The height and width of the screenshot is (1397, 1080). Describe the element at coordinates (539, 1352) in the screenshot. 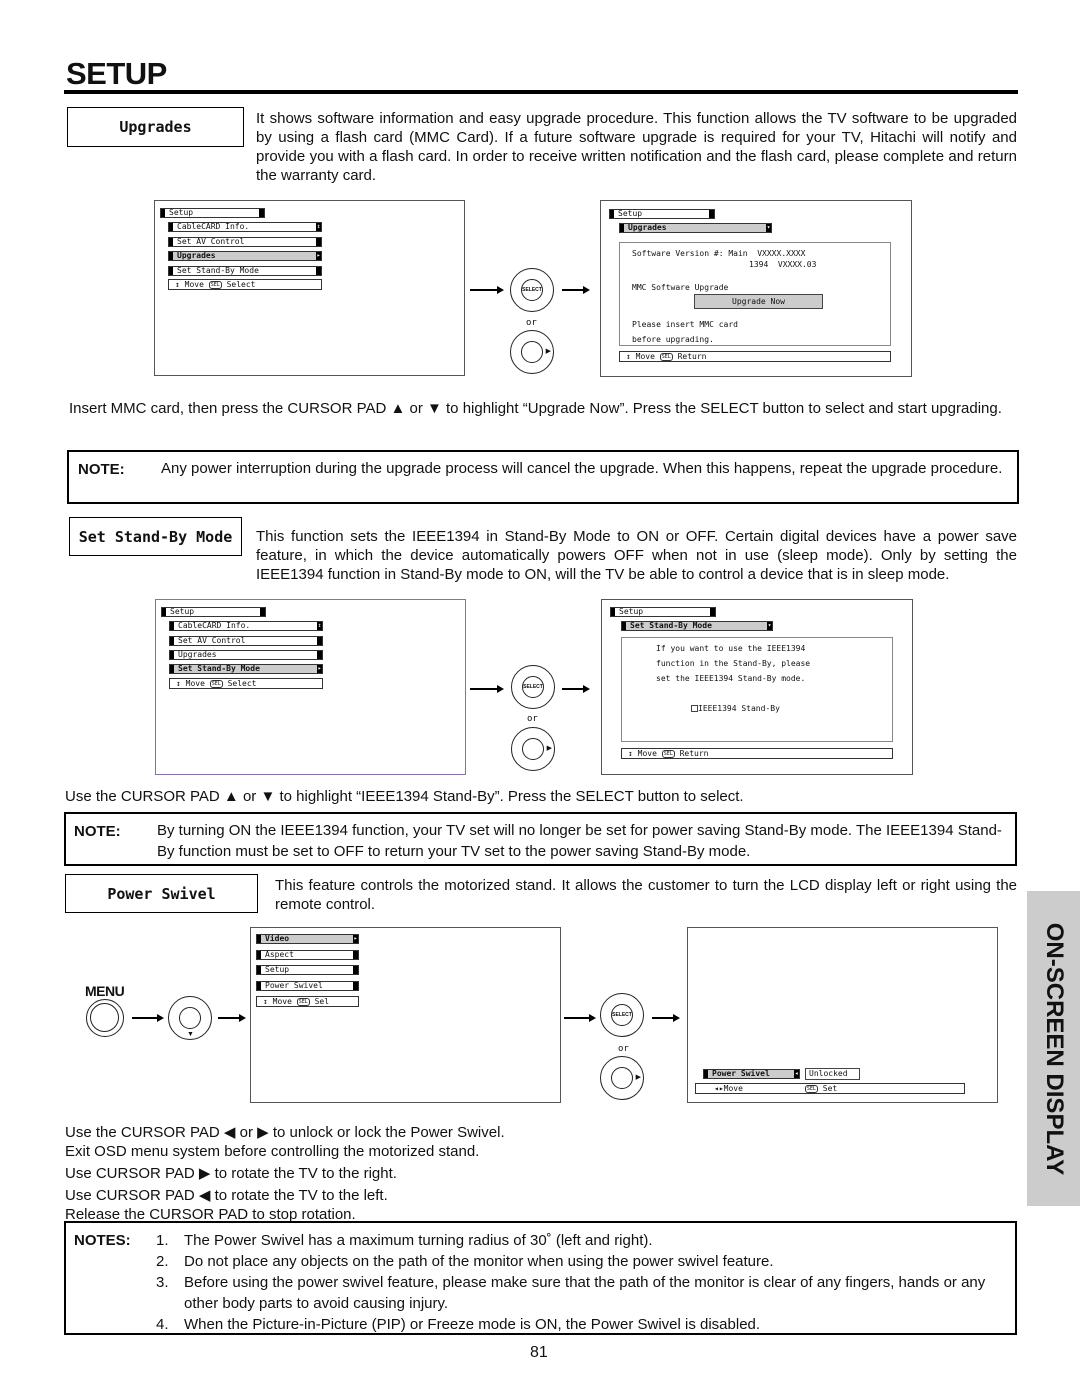

I see `page-number: 81` at that location.